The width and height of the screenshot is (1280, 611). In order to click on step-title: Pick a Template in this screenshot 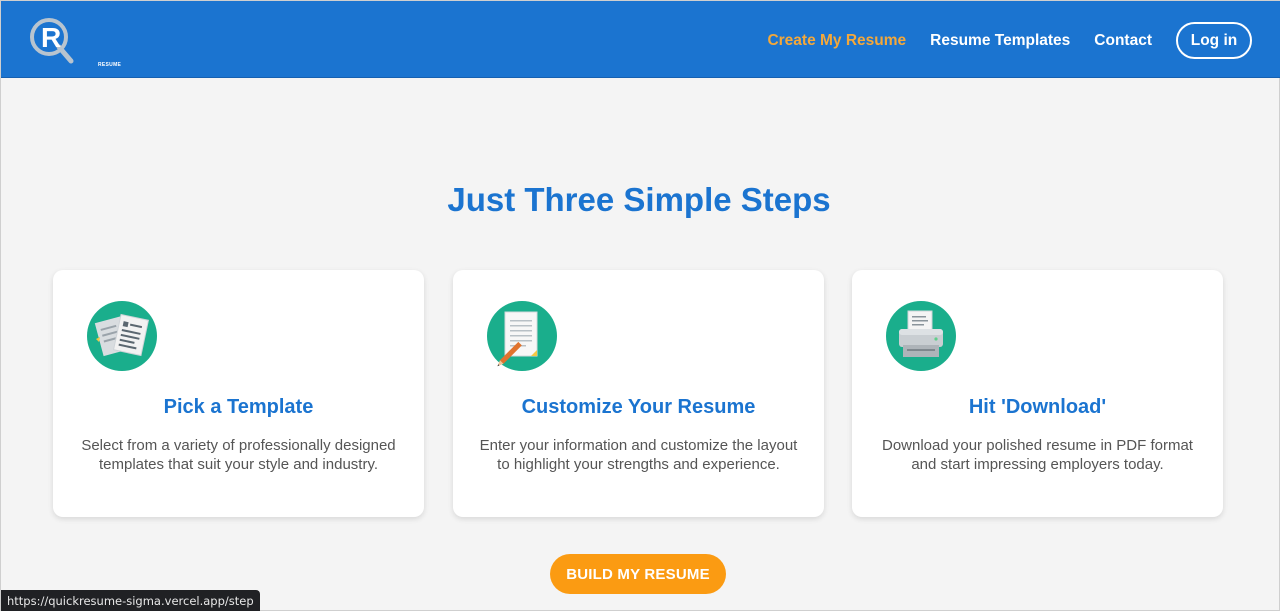, I will do `click(238, 407)`.